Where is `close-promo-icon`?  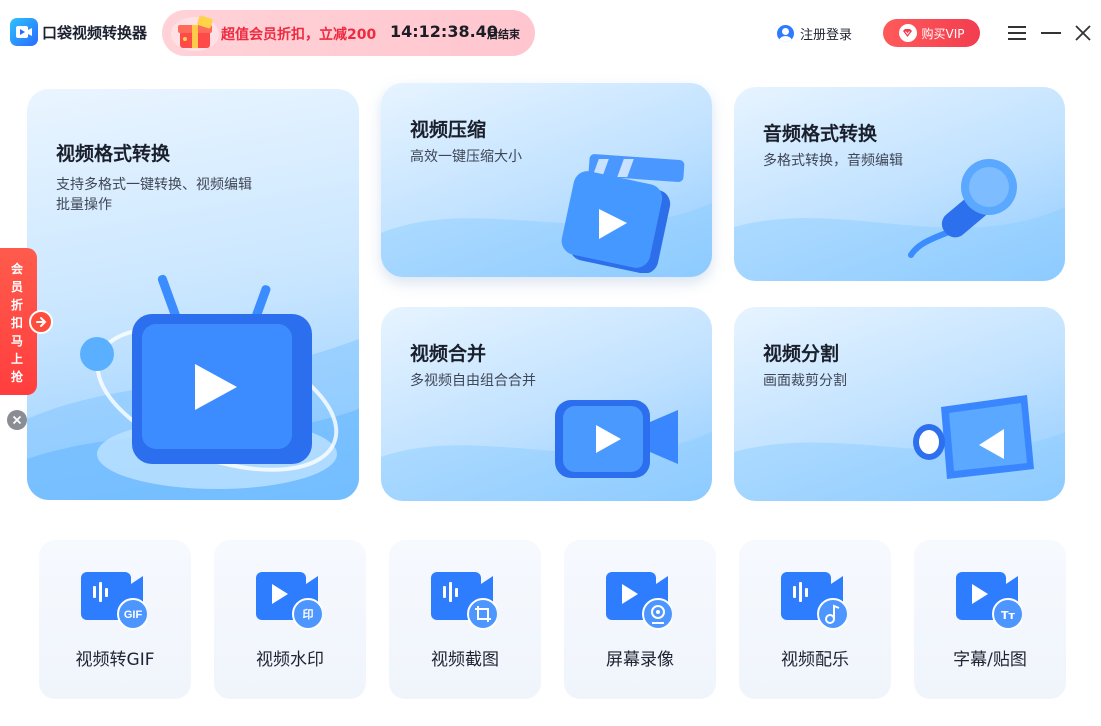
close-promo-icon is located at coordinates (17, 420).